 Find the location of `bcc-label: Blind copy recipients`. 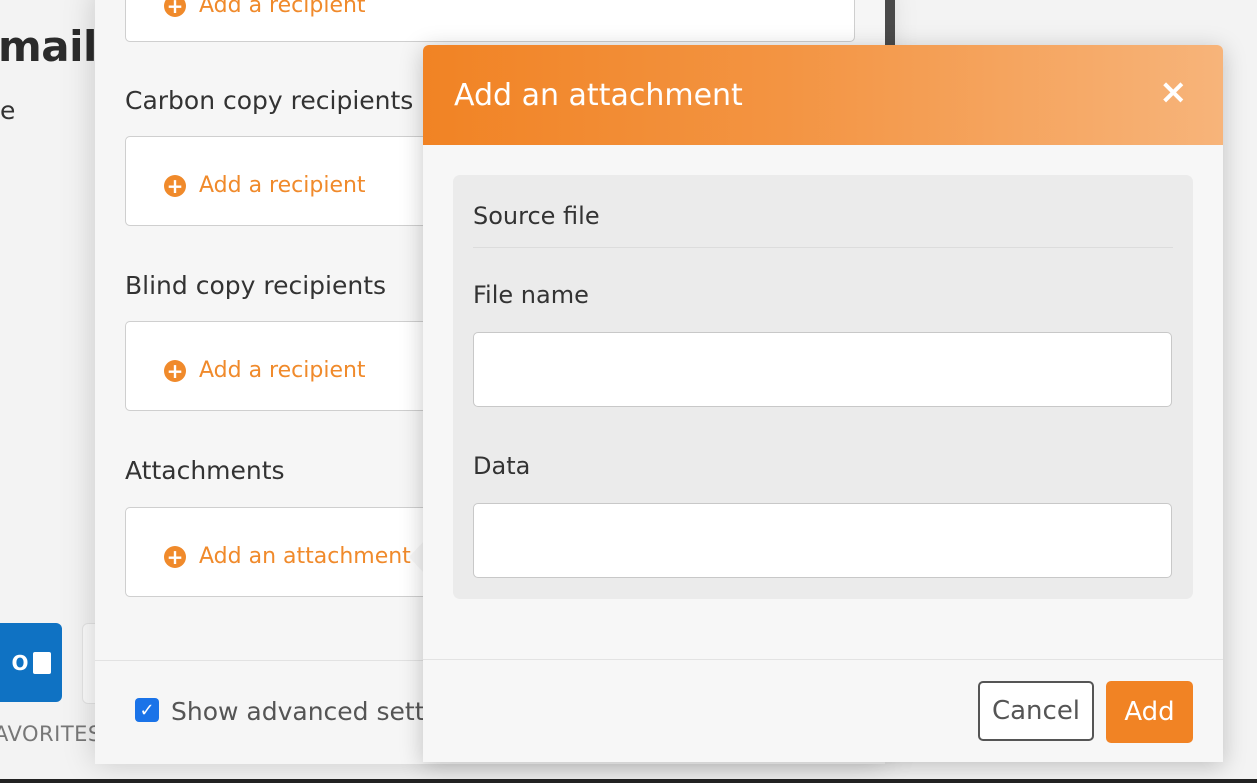

bcc-label: Blind copy recipients is located at coordinates (256, 285).